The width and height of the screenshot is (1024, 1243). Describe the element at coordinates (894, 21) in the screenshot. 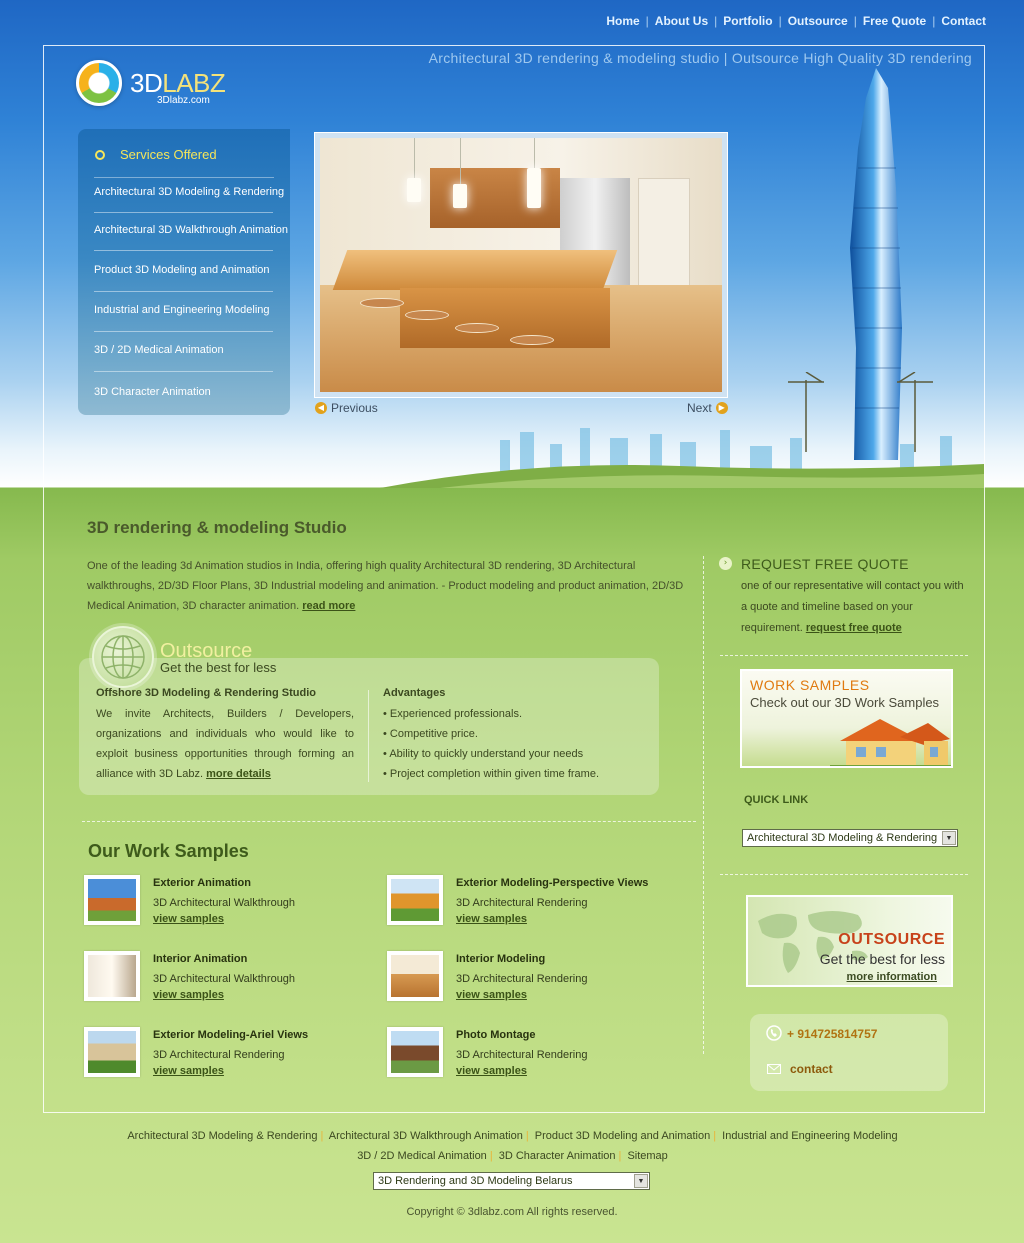

I see `nav-free-quote: Free Quote` at that location.